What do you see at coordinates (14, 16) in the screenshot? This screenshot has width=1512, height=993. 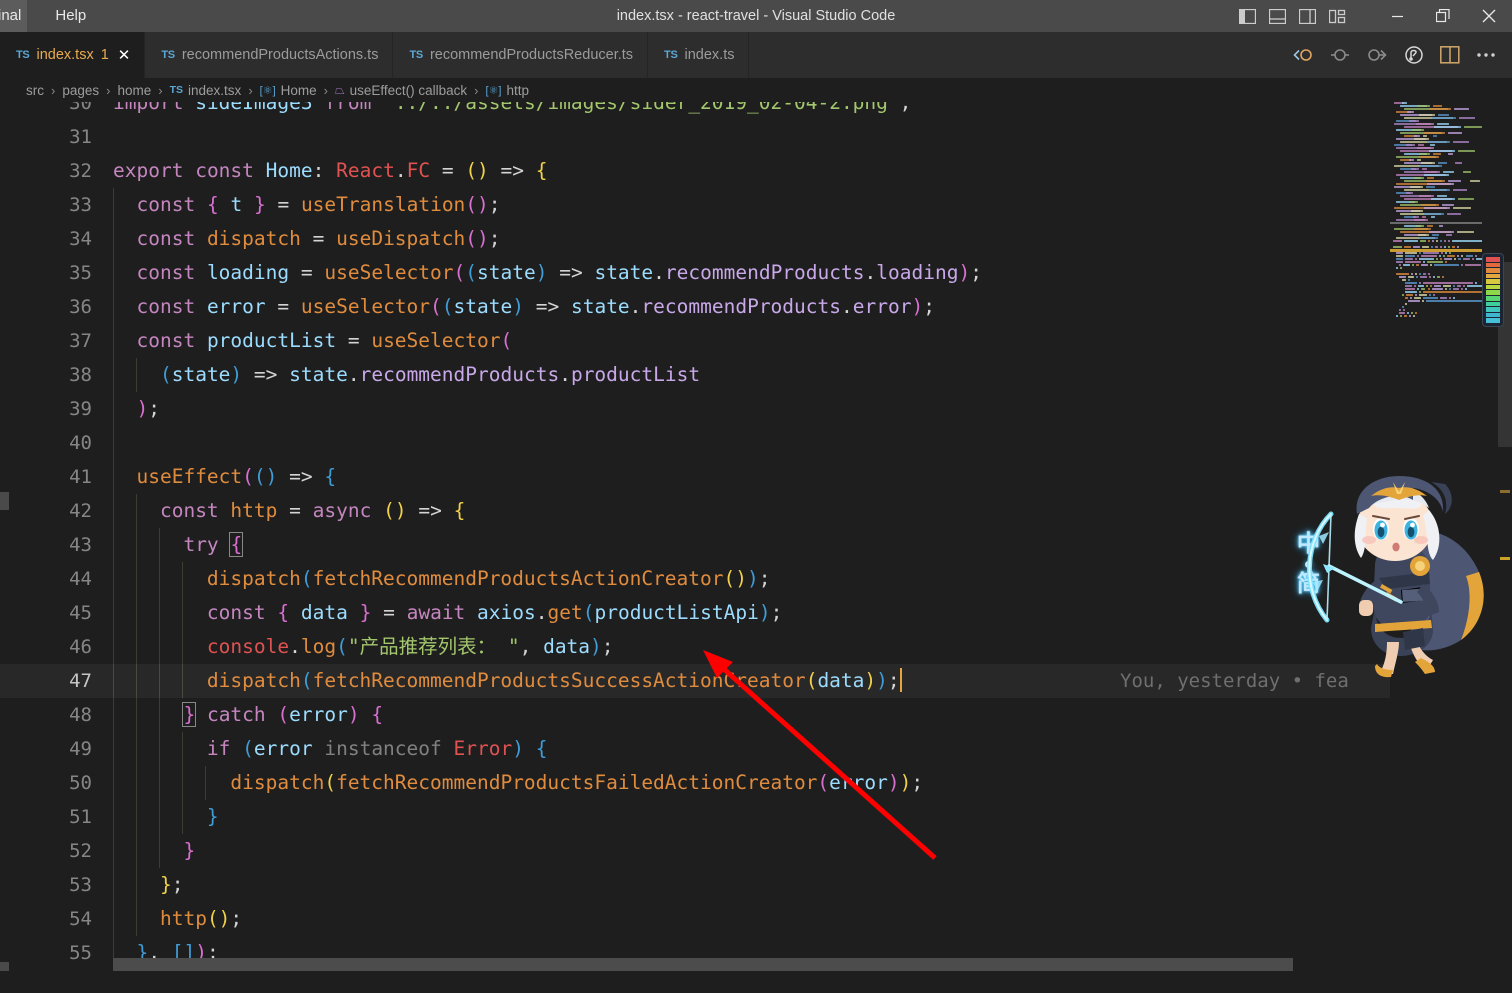 I see `menu-terminal: inal` at bounding box center [14, 16].